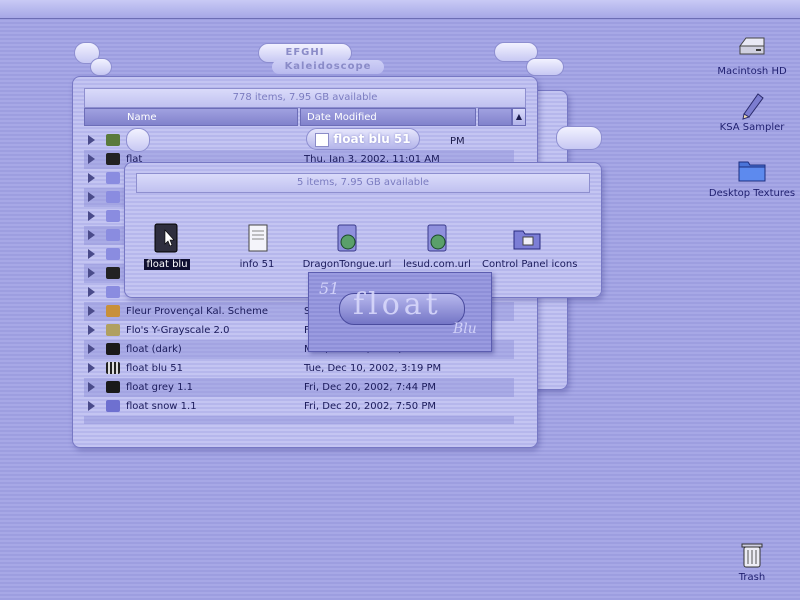 The height and width of the screenshot is (600, 800). Describe the element at coordinates (752, 577) in the screenshot. I see `desktop-icon-label: Trash` at that location.